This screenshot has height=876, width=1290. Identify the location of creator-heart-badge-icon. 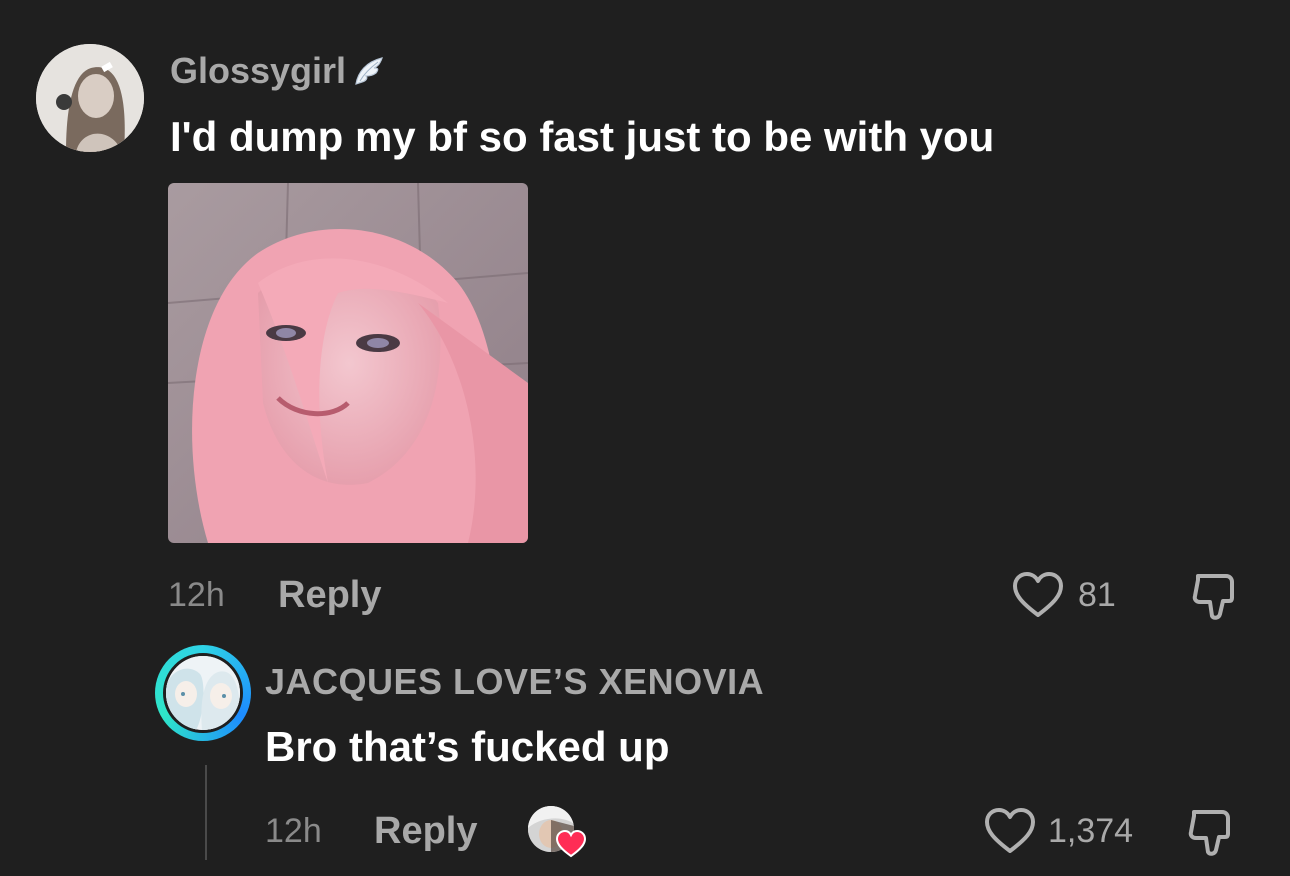
(571, 844).